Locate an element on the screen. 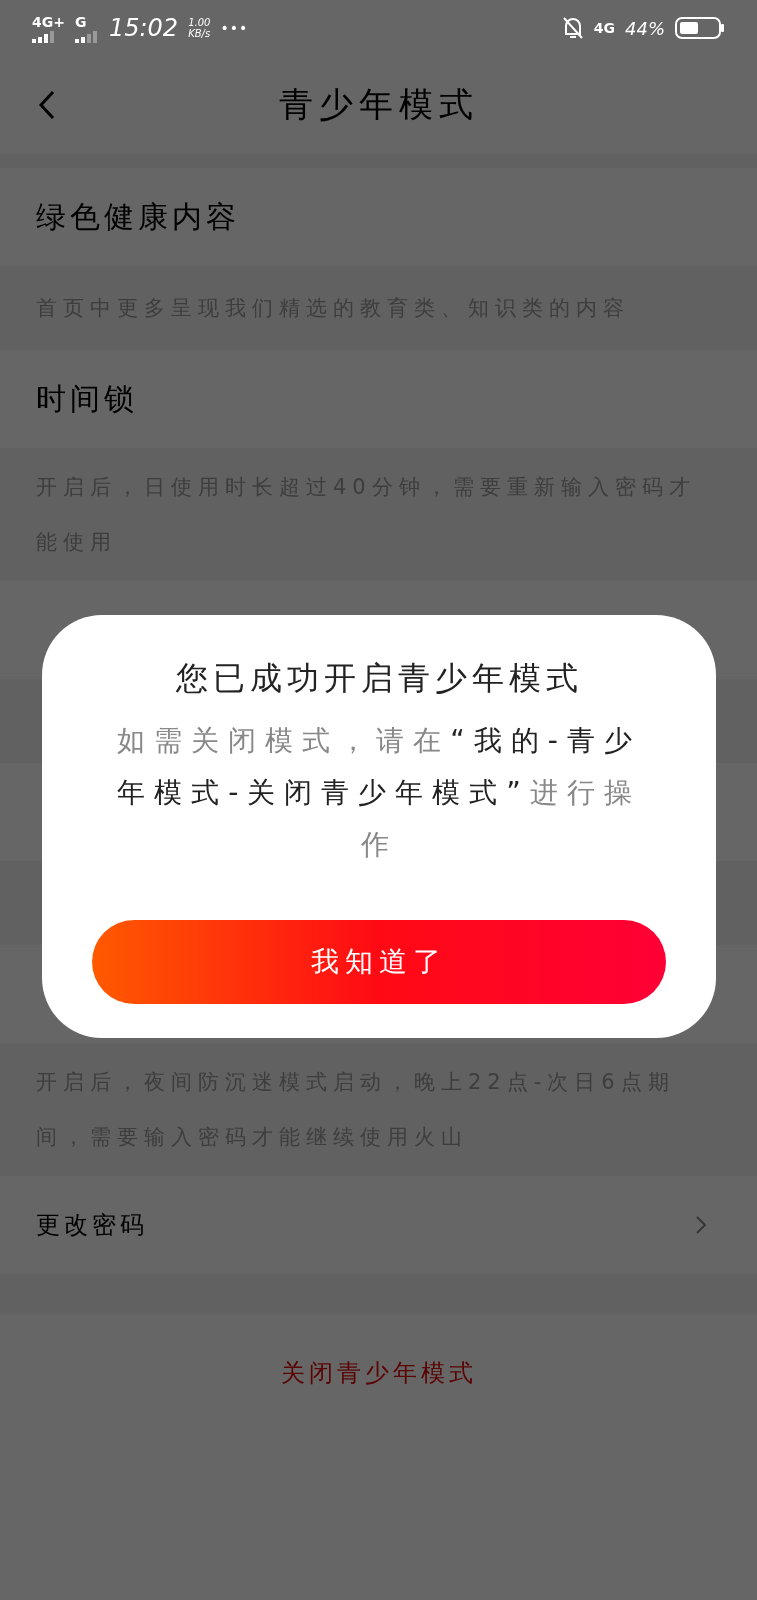  back-icon is located at coordinates (47, 105).